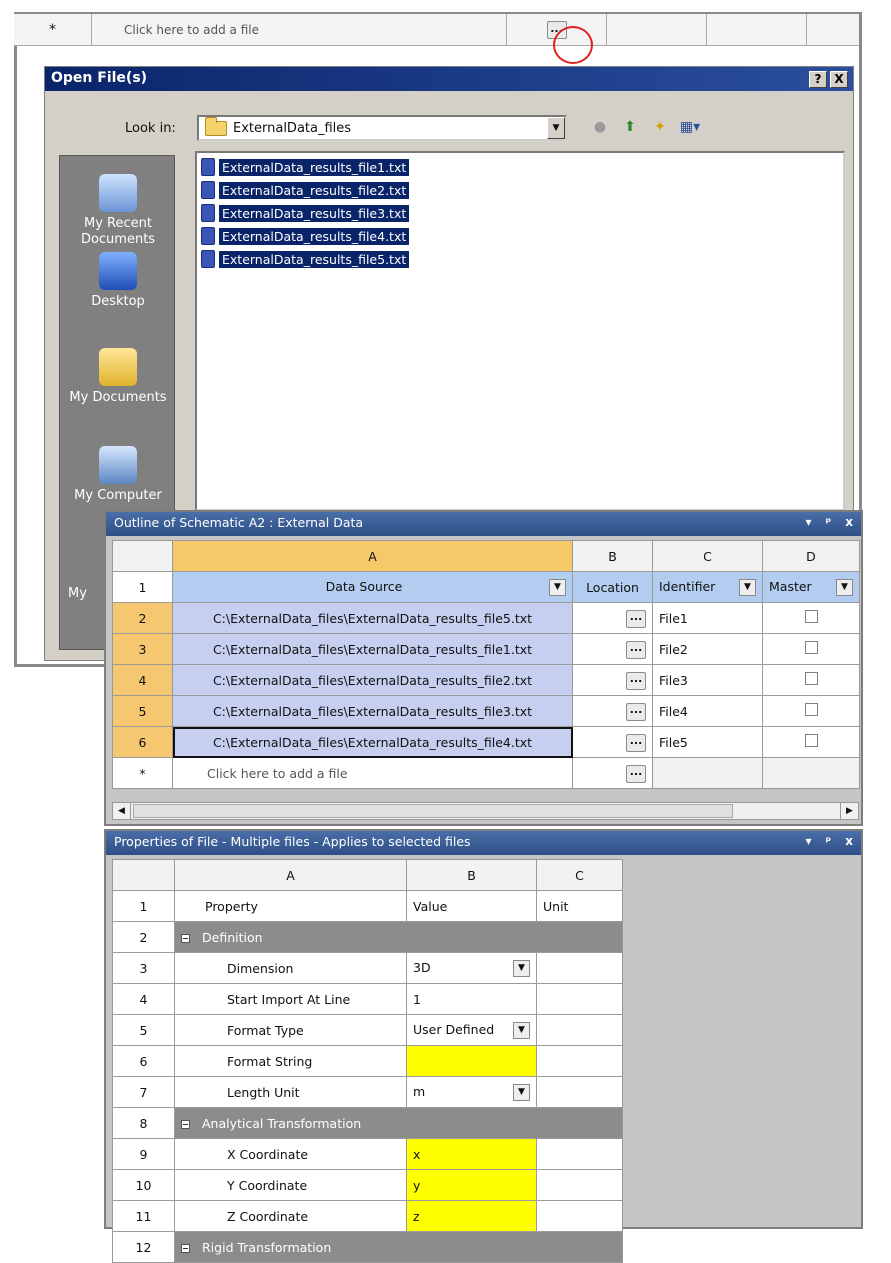 Image resolution: width=891 pixels, height=1263 pixels. What do you see at coordinates (433, 811) in the screenshot?
I see `scroll-thumb` at bounding box center [433, 811].